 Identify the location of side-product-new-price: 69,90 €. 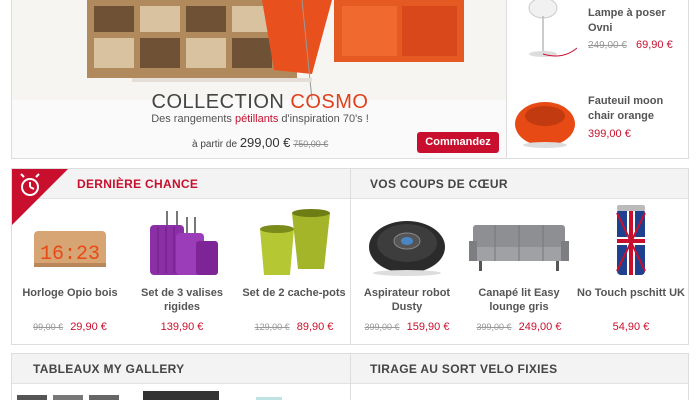
(654, 45).